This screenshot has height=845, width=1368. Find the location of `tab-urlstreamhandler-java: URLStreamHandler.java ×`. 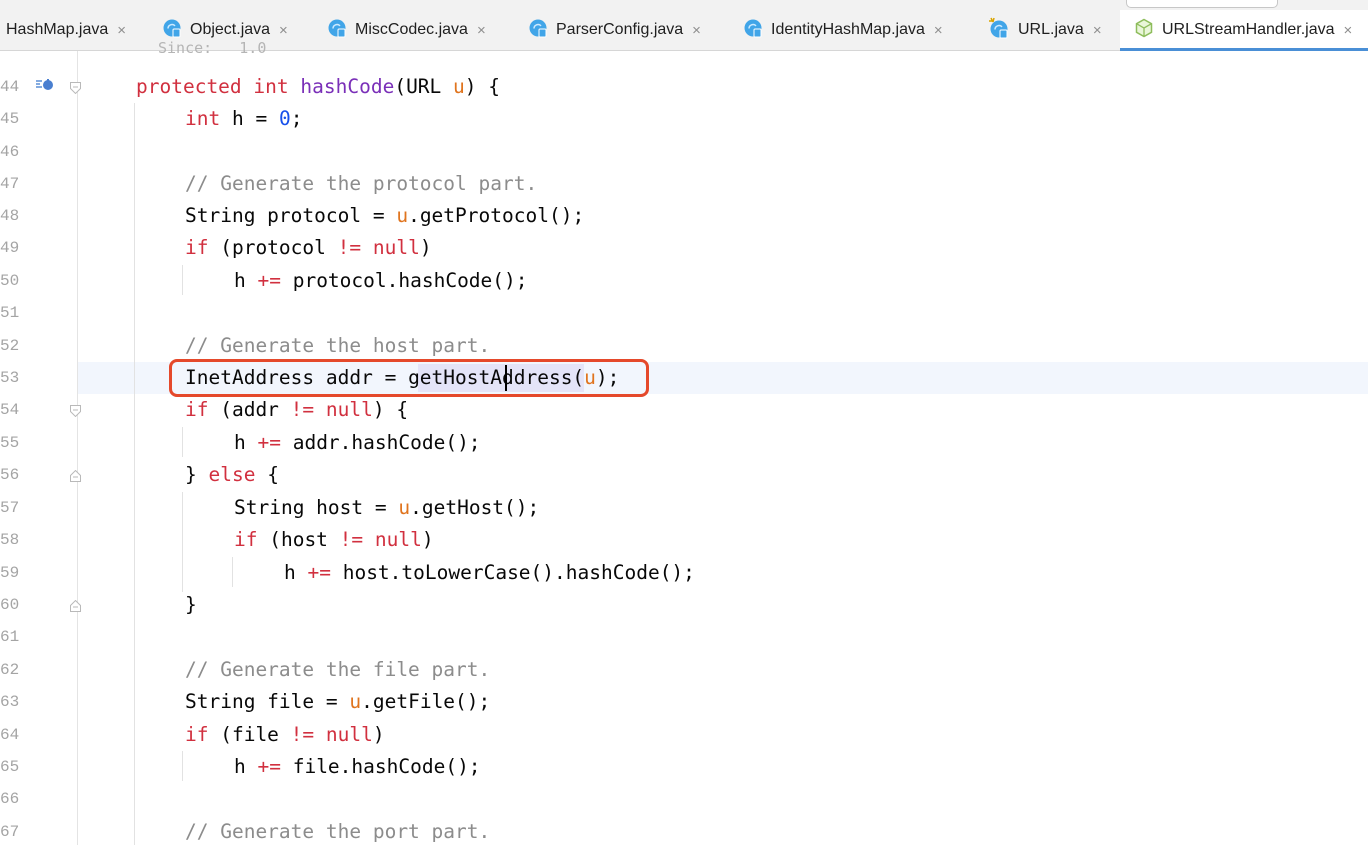

tab-urlstreamhandler-java: URLStreamHandler.java × is located at coordinates (1244, 30).